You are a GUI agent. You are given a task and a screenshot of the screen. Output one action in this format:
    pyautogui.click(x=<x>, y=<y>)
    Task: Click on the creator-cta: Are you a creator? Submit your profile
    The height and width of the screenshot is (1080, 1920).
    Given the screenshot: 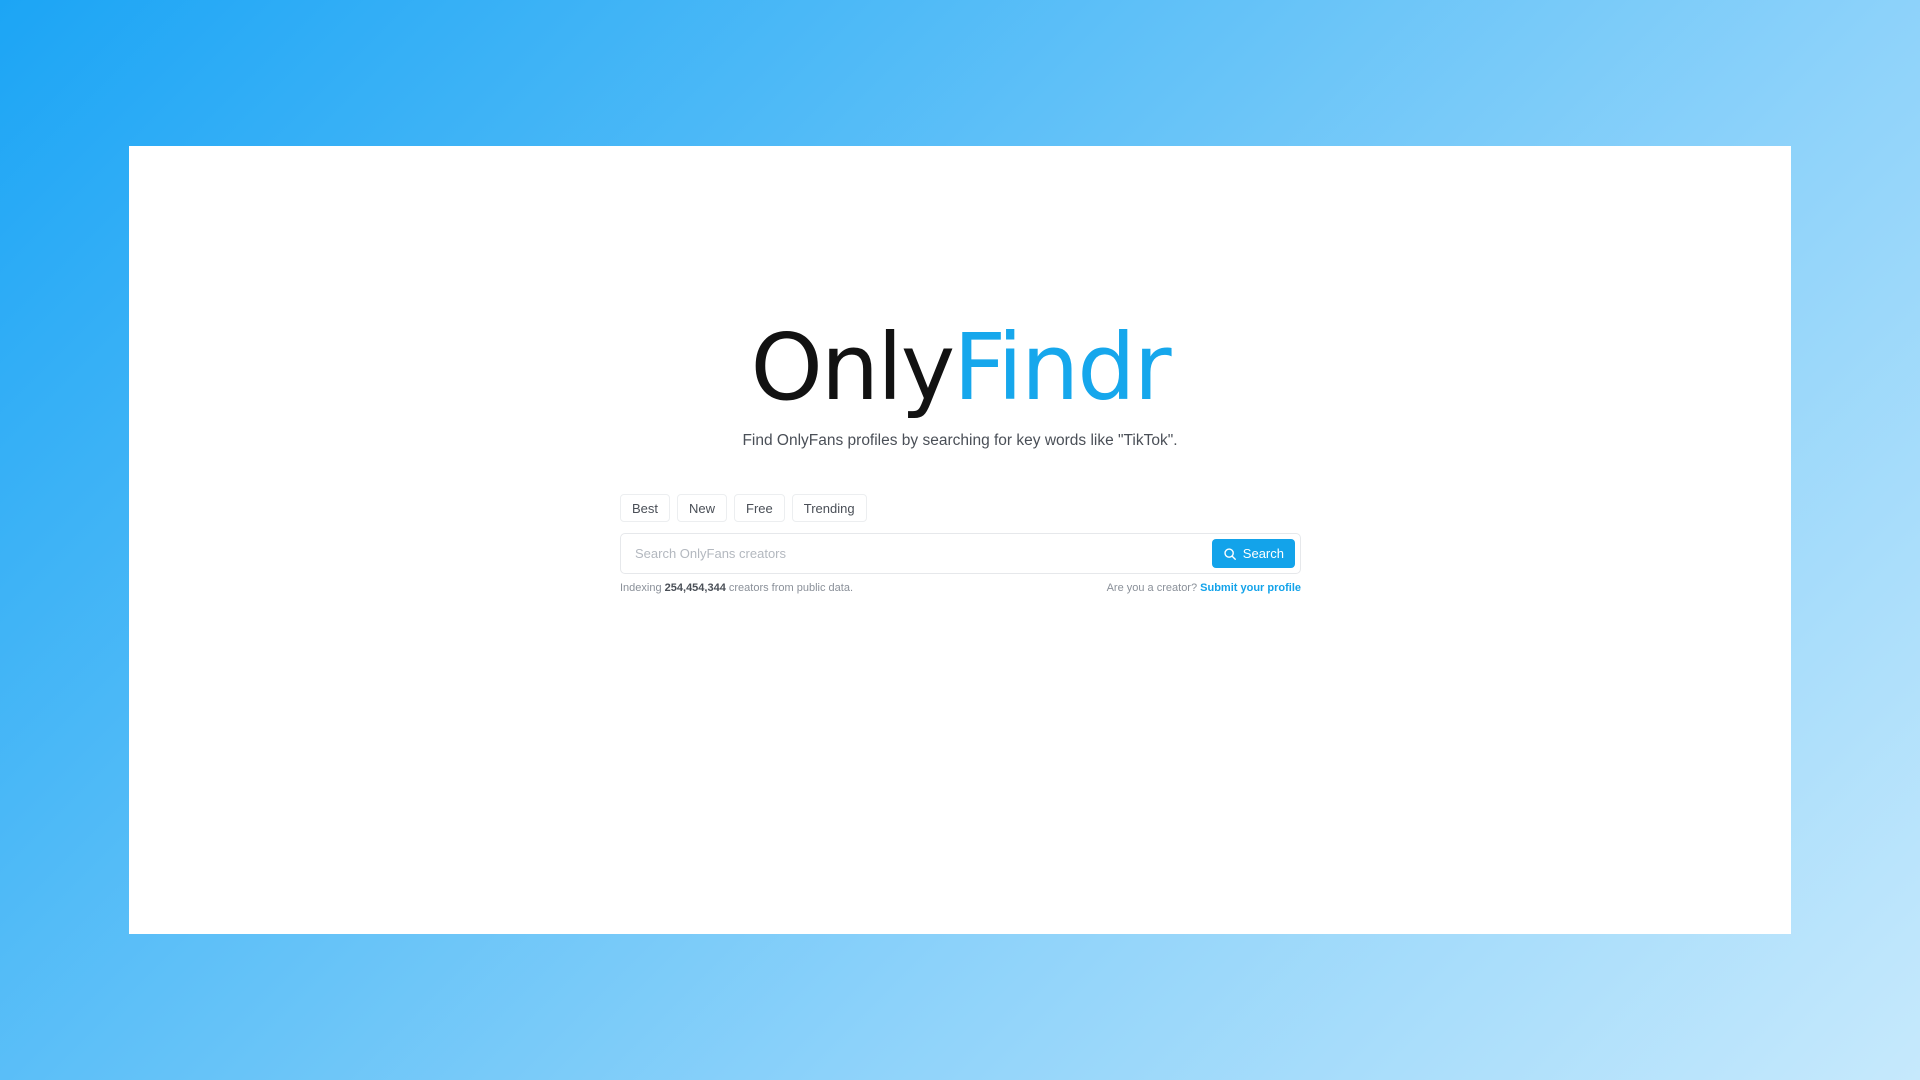 What is the action you would take?
    pyautogui.click(x=1204, y=588)
    